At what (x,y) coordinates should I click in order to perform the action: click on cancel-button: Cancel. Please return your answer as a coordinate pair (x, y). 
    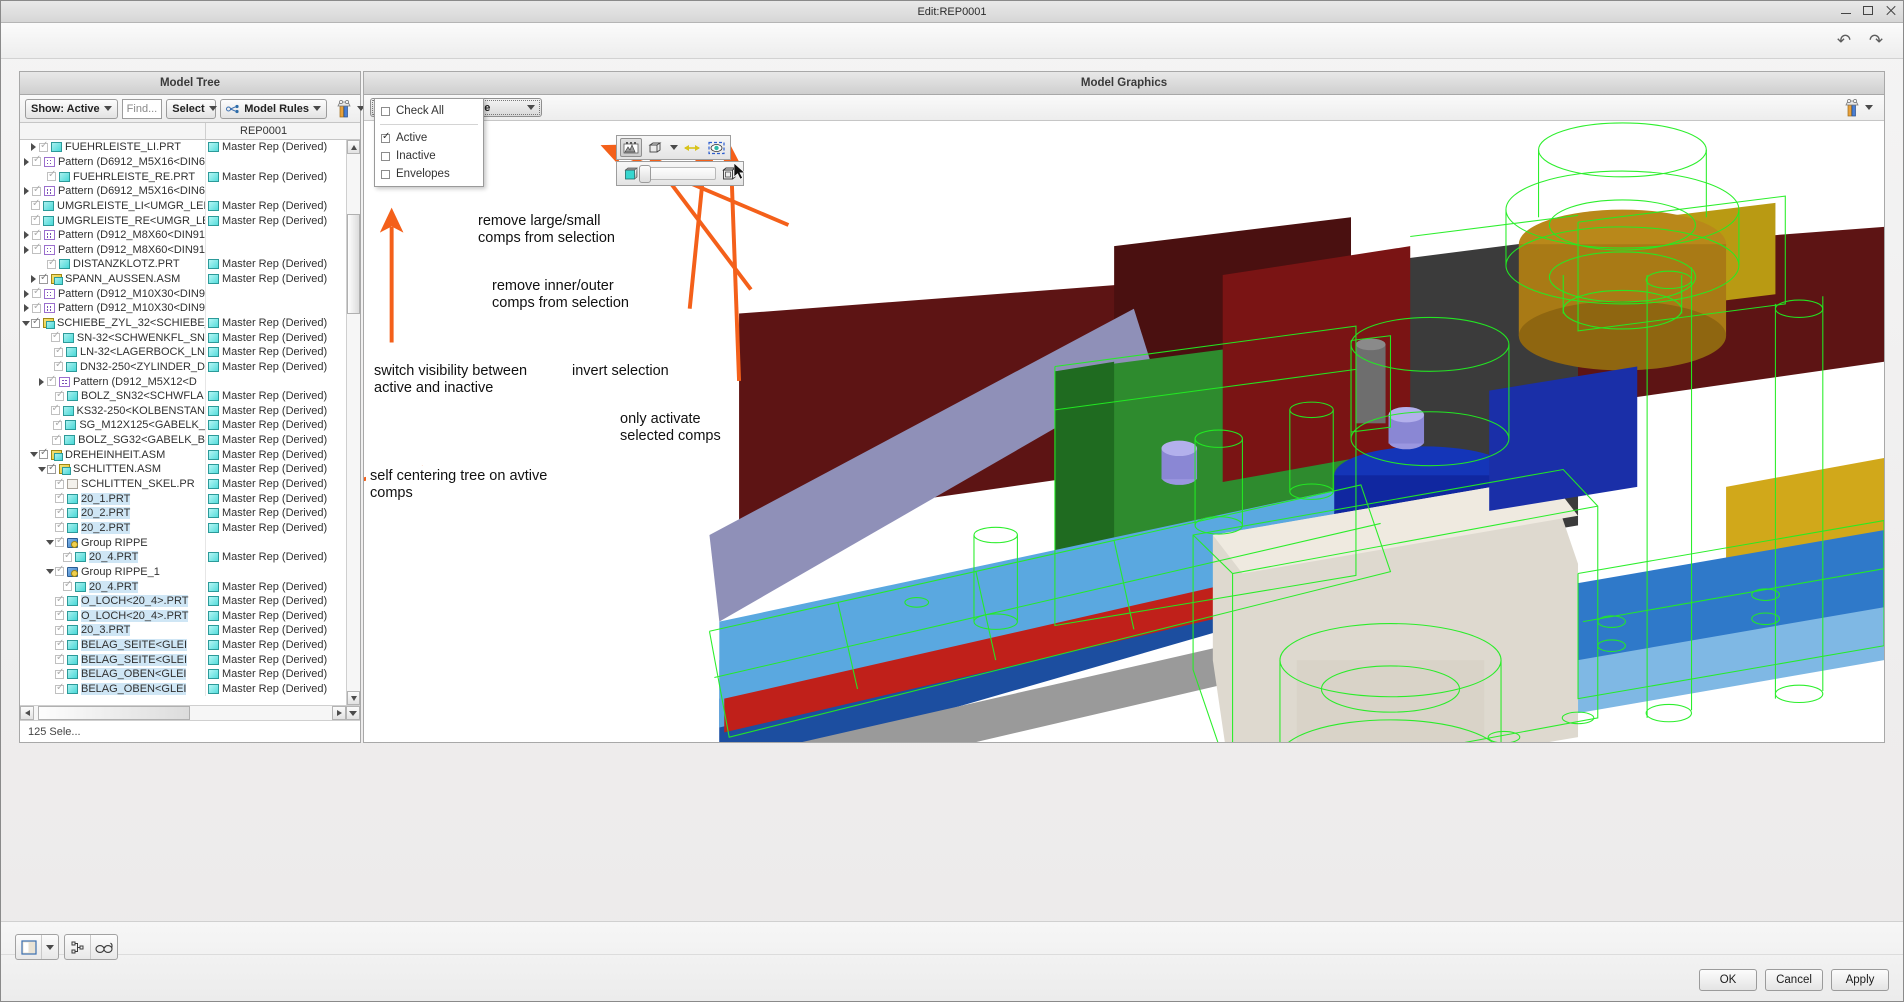
    Looking at the image, I should click on (1794, 980).